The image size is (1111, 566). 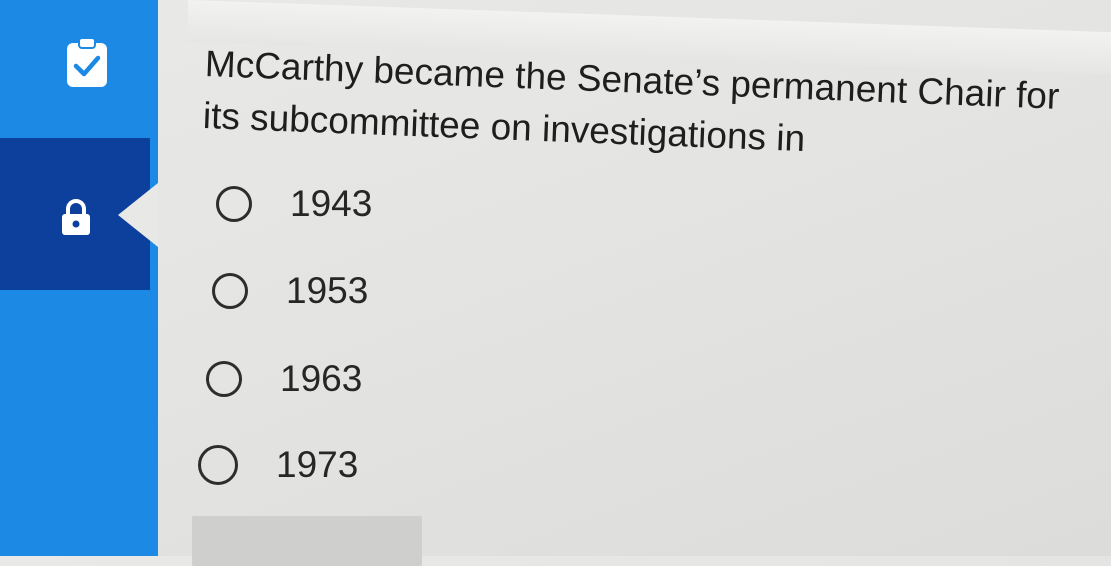 What do you see at coordinates (79, 278) in the screenshot?
I see `sidebar` at bounding box center [79, 278].